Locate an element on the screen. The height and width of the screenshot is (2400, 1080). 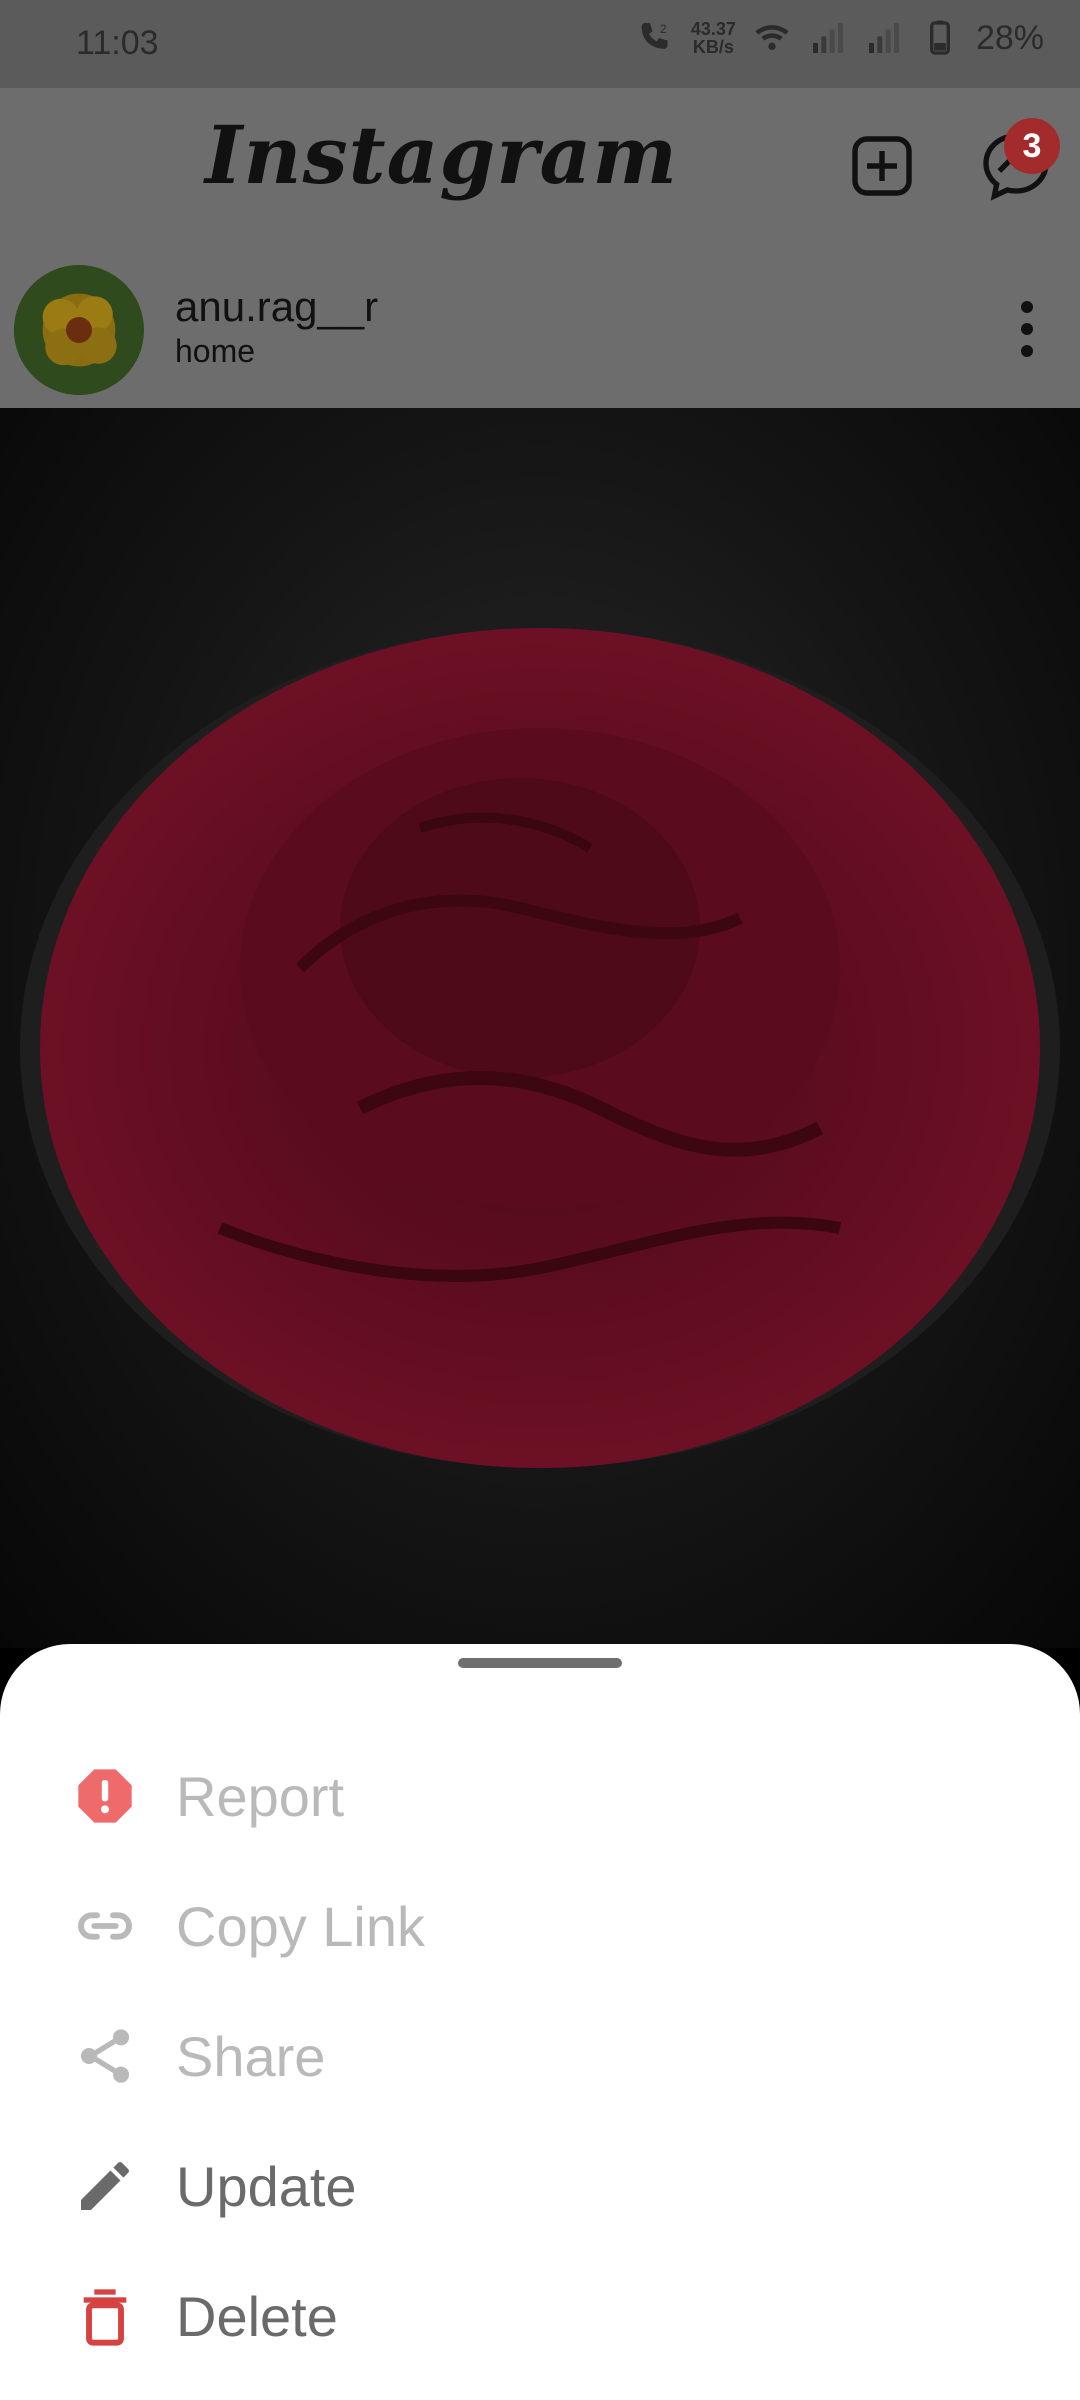
post-header: anu.rag__r home is located at coordinates (540, 325).